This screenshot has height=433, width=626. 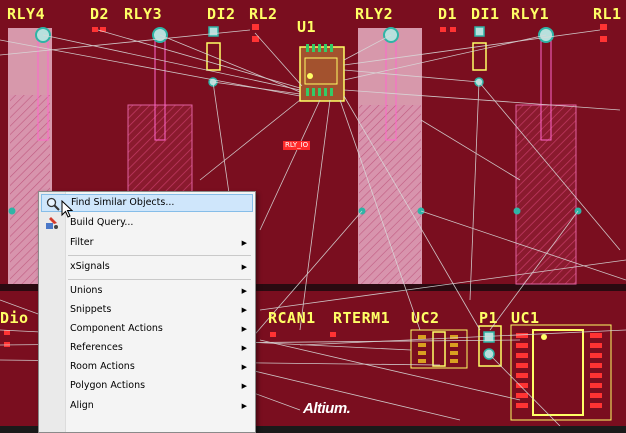 I want to click on net-label: RLY_IO, so click(x=297, y=145).